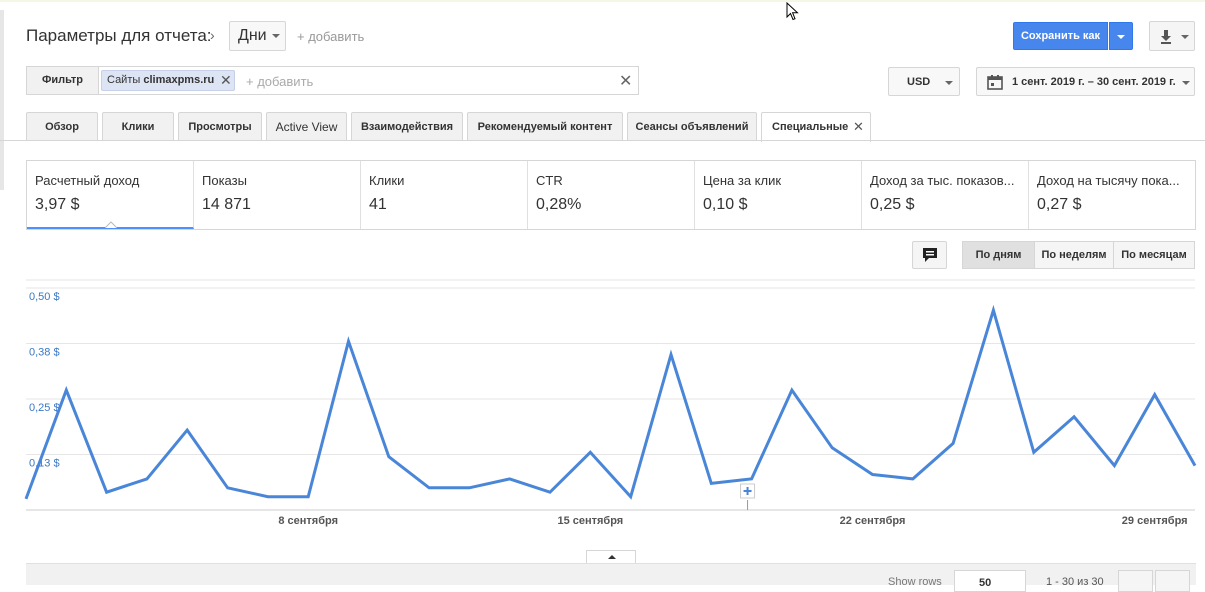 This screenshot has height=592, width=1205. Describe the element at coordinates (1094, 82) in the screenshot. I see `date-range-value: 1 сент. 2019 г. – 30 сент. 2019 г.` at that location.